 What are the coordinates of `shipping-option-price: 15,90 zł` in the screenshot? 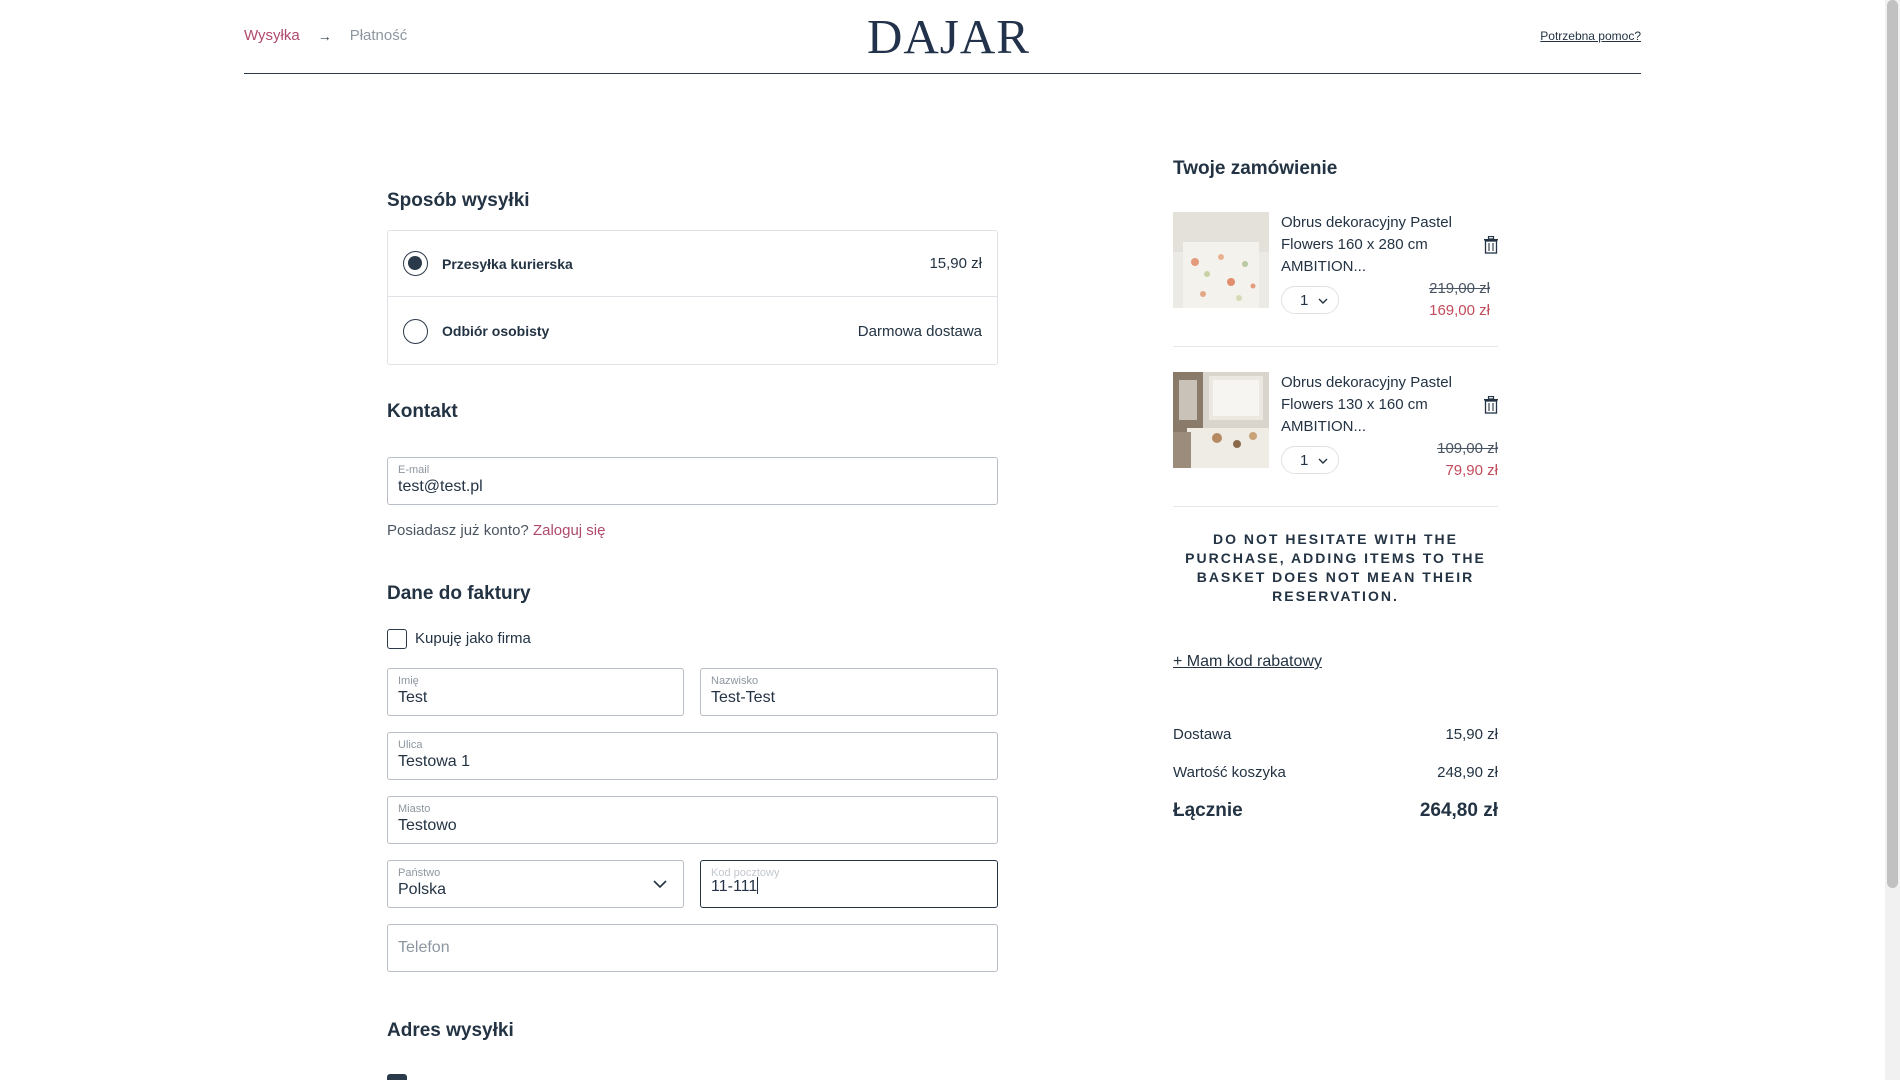 It's located at (955, 263).